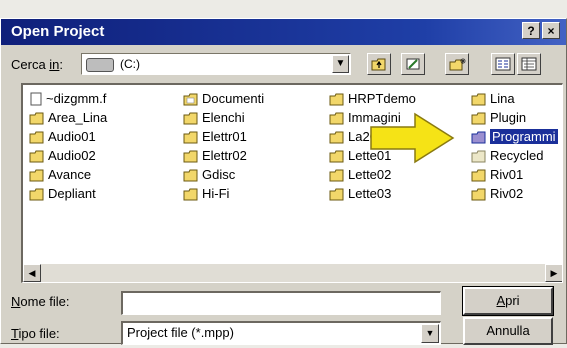 The height and width of the screenshot is (348, 567). Describe the element at coordinates (16, 301) in the screenshot. I see `filename-label-accel: N` at that location.